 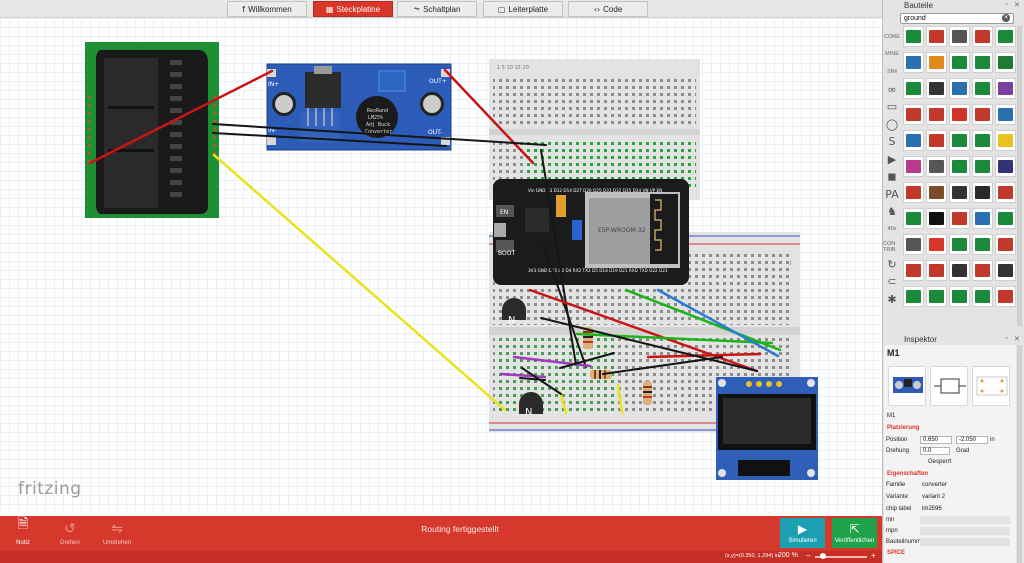 I want to click on parts-bin-tab: ♞, so click(x=892, y=211).